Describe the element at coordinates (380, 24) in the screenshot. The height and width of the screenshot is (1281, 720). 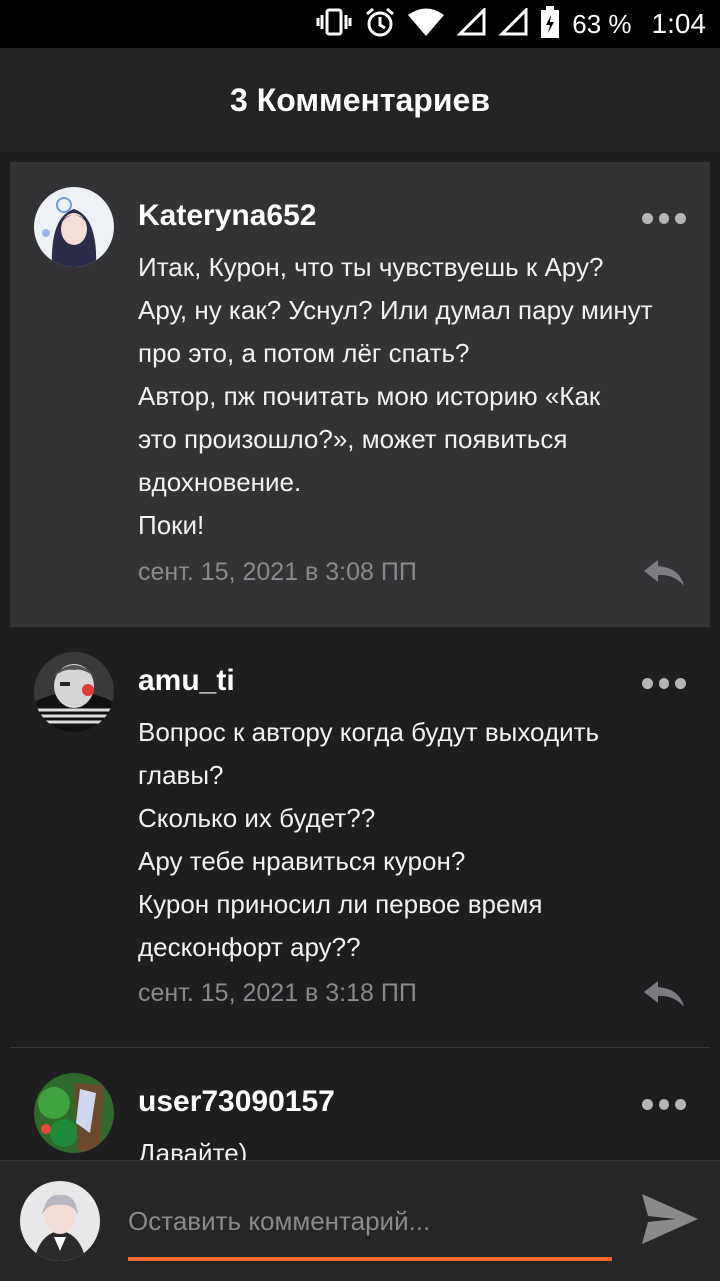
I see `alarm-icon` at that location.